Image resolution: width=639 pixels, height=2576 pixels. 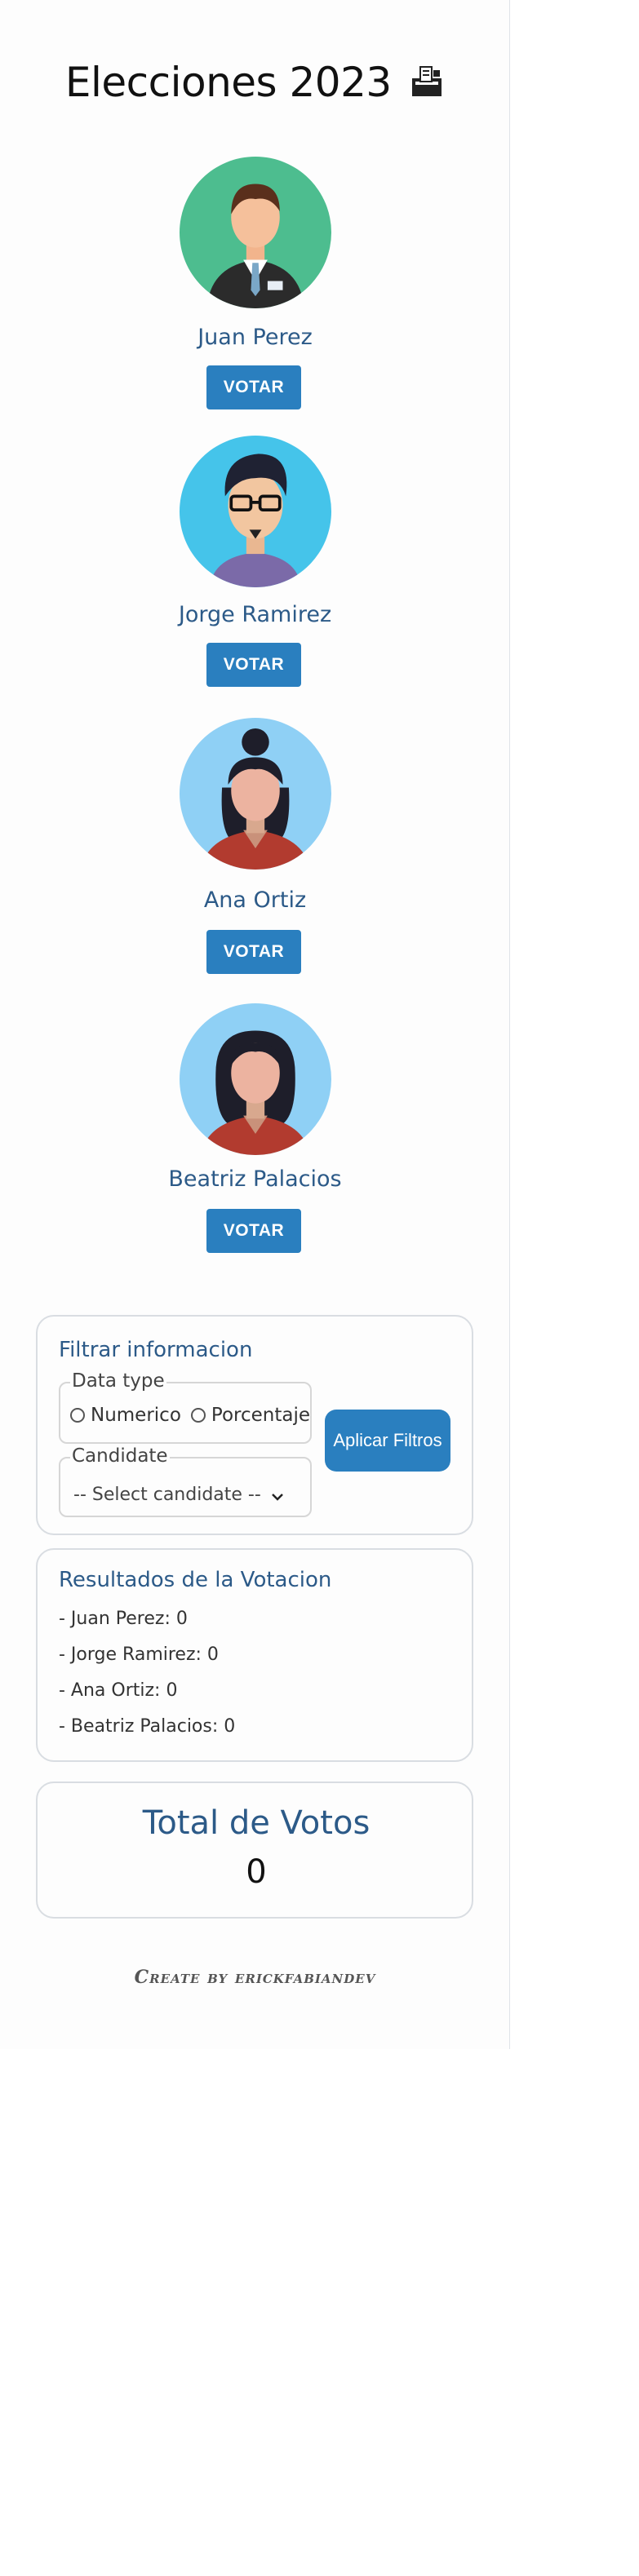 I want to click on chevron-down-icon, so click(x=277, y=1495).